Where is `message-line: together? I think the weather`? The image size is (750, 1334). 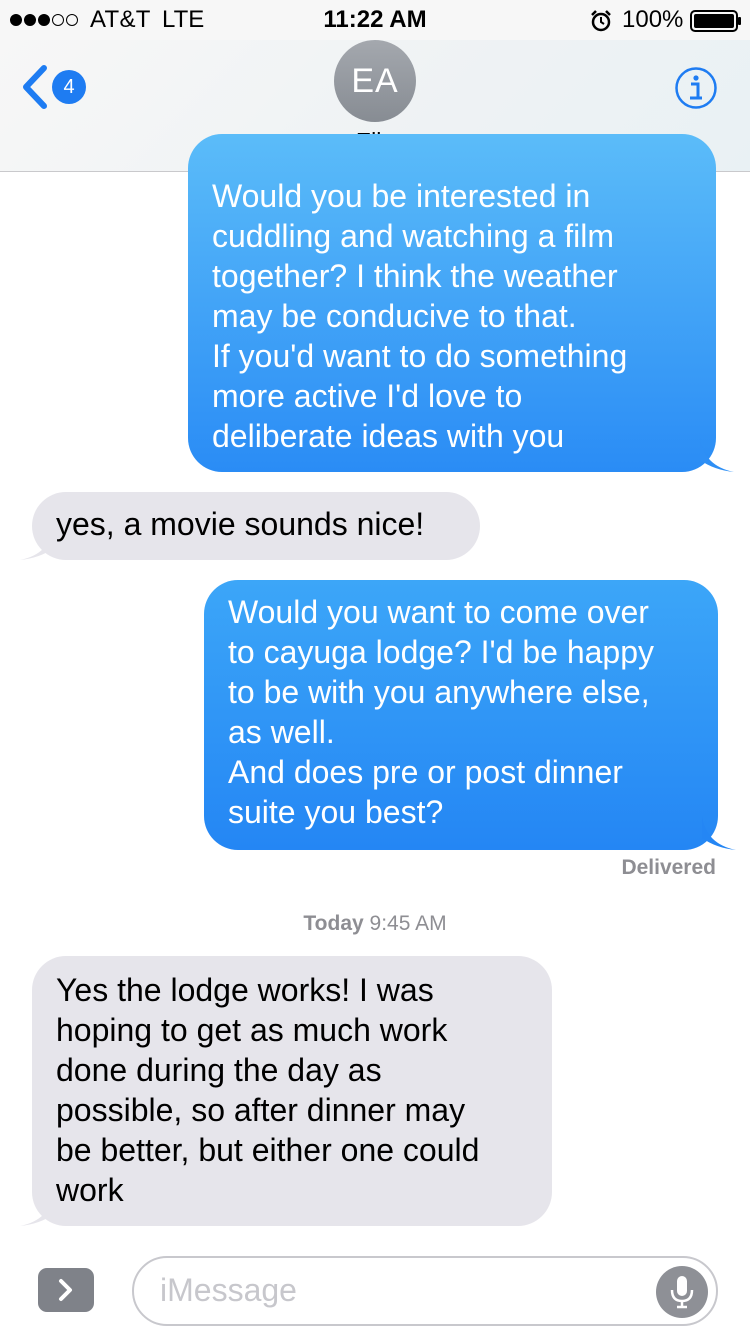
message-line: together? I think the weather is located at coordinates (415, 276).